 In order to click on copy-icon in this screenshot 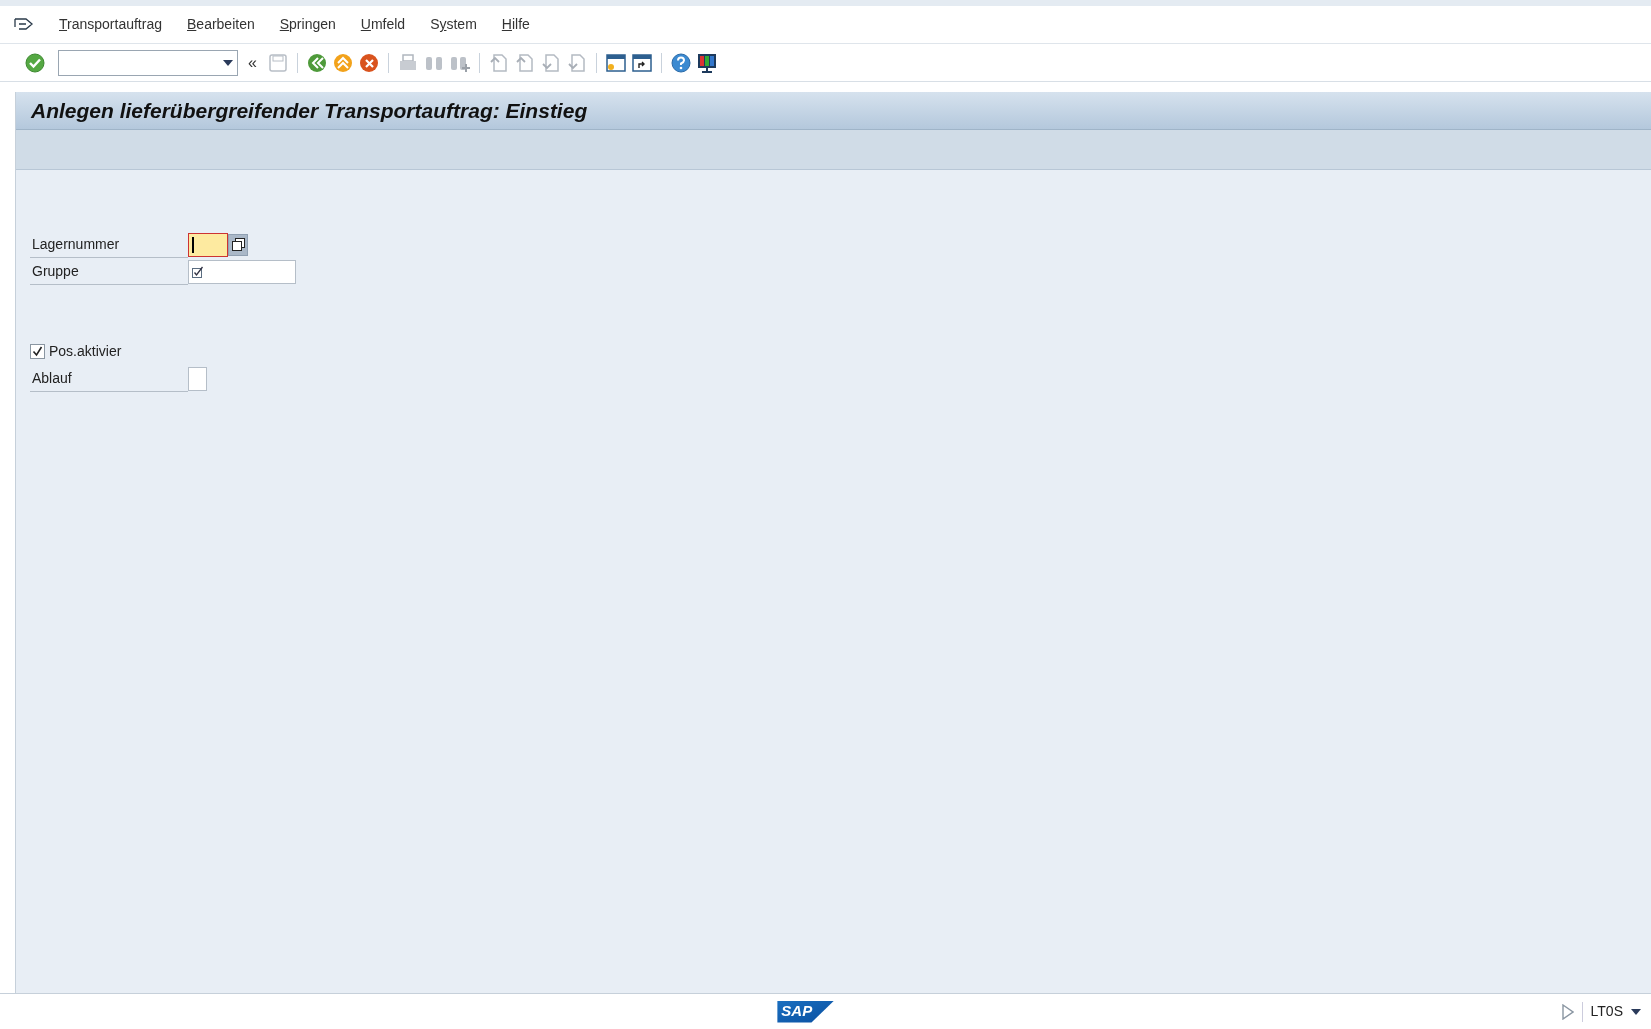, I will do `click(238, 244)`.